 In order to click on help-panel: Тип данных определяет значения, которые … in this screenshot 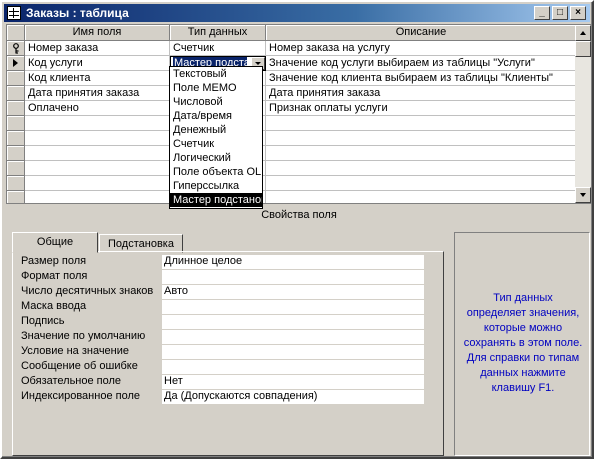, I will do `click(522, 344)`.